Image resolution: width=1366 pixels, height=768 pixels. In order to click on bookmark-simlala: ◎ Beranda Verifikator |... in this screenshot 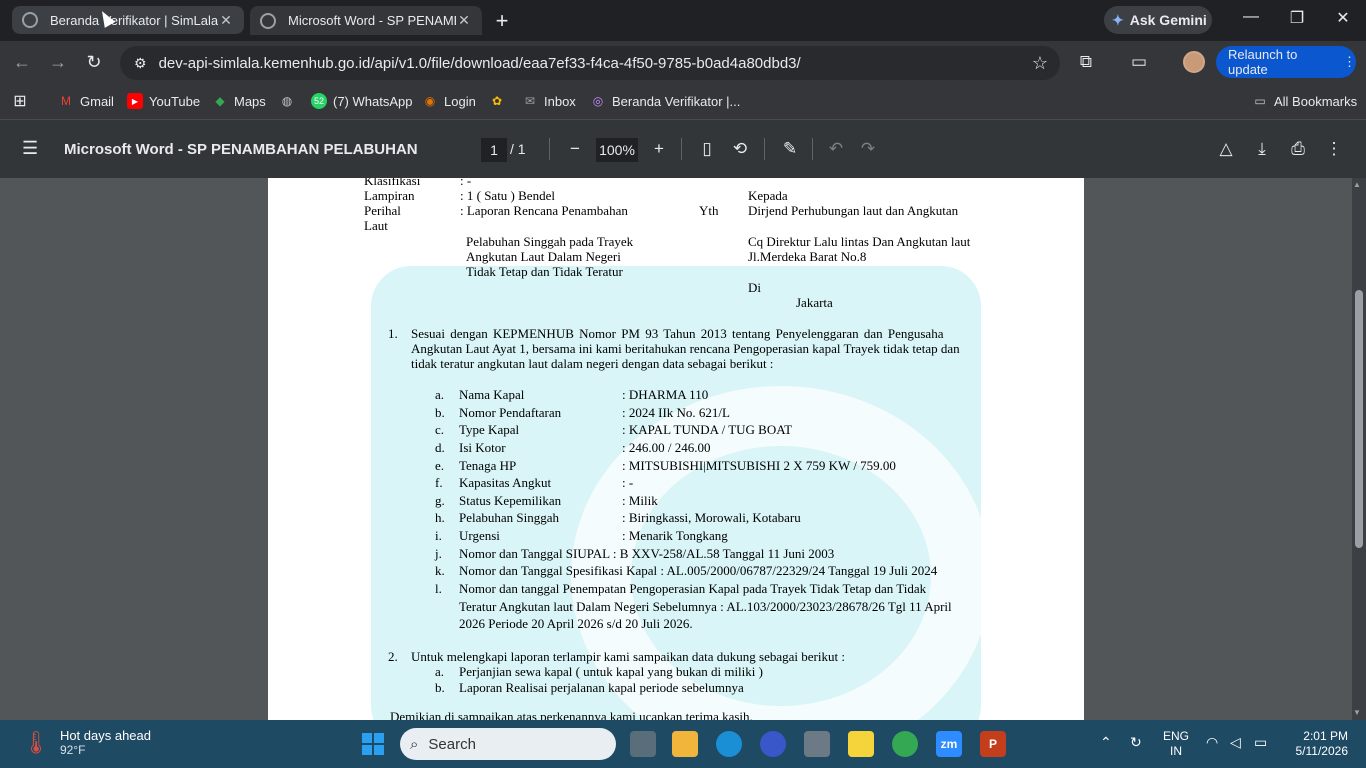, I will do `click(665, 101)`.